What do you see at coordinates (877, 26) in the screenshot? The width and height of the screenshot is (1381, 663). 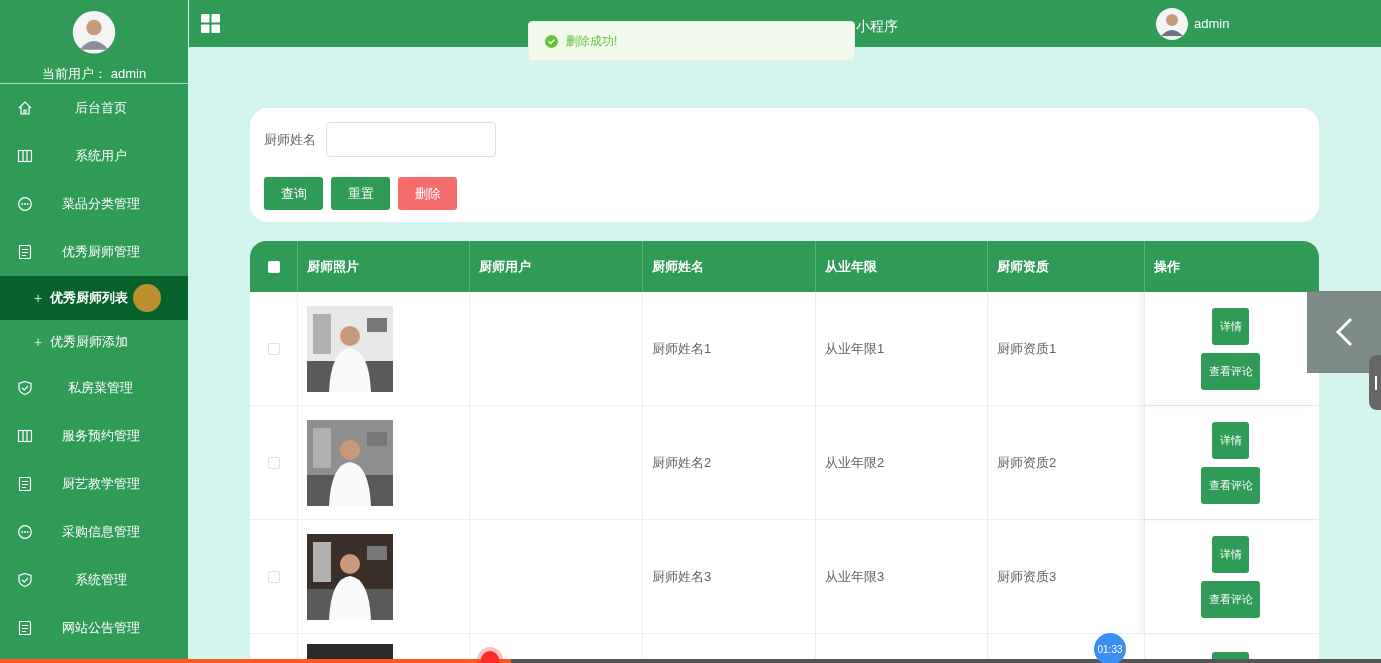 I see `app-title: 小程序` at bounding box center [877, 26].